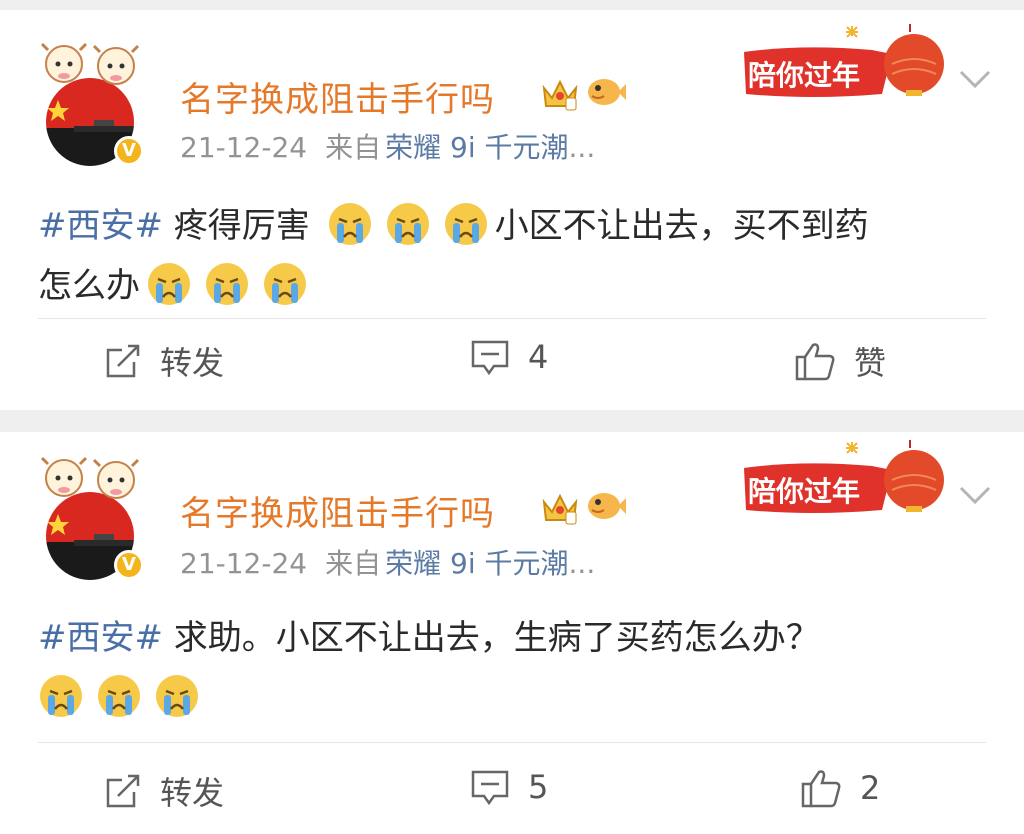  Describe the element at coordinates (538, 357) in the screenshot. I see `comment-count: 4` at that location.